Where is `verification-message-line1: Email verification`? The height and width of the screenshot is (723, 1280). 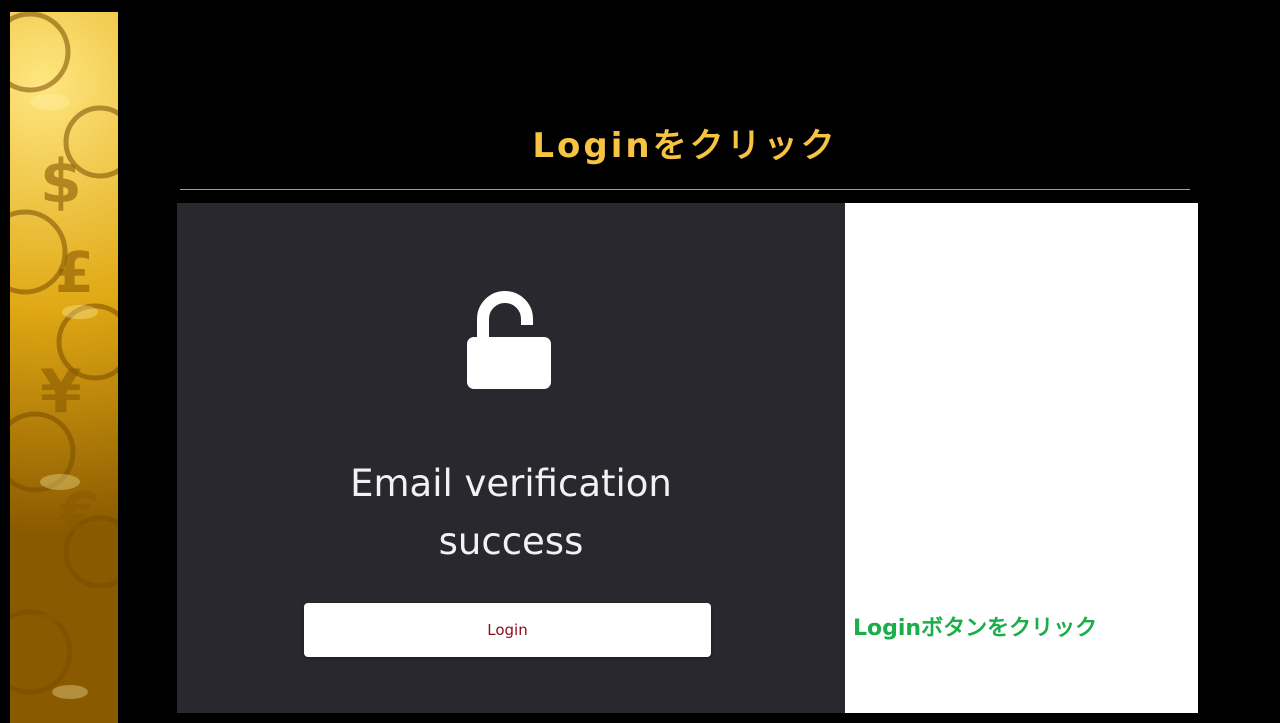 verification-message-line1: Email verification is located at coordinates (511, 483).